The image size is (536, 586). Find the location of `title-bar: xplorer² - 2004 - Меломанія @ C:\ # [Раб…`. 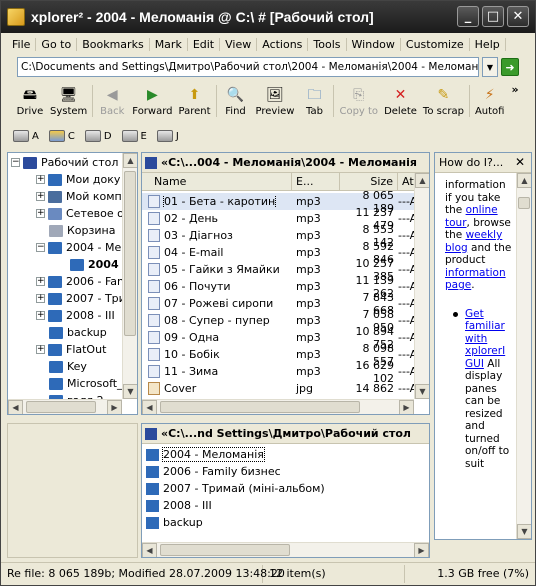

title-bar: xplorer² - 2004 - Меломанія @ C:\ # [Раб… is located at coordinates (268, 17).